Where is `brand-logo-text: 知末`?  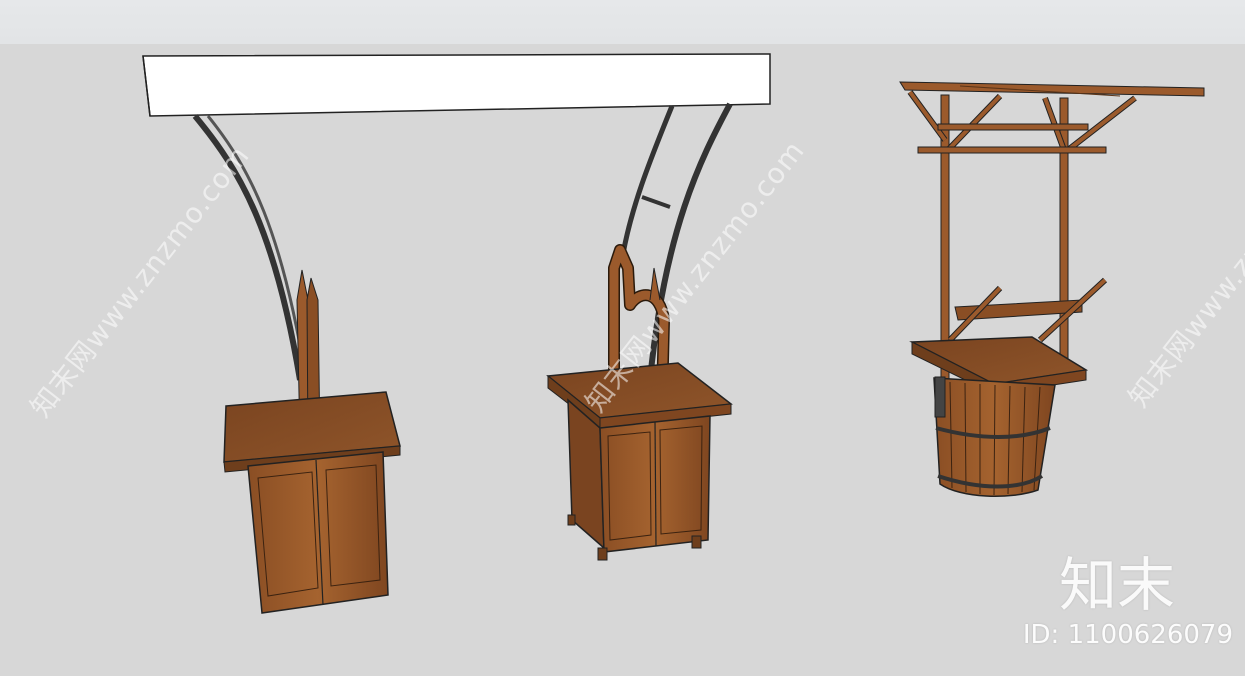
brand-logo-text: 知末 is located at coordinates (1116, 585).